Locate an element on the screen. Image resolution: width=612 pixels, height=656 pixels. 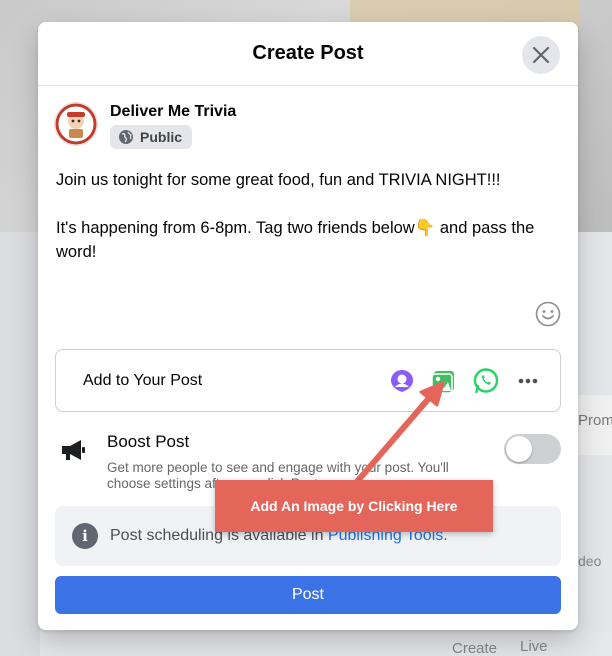
post-author: Deliver Me Trivia Public is located at coordinates (145, 126).